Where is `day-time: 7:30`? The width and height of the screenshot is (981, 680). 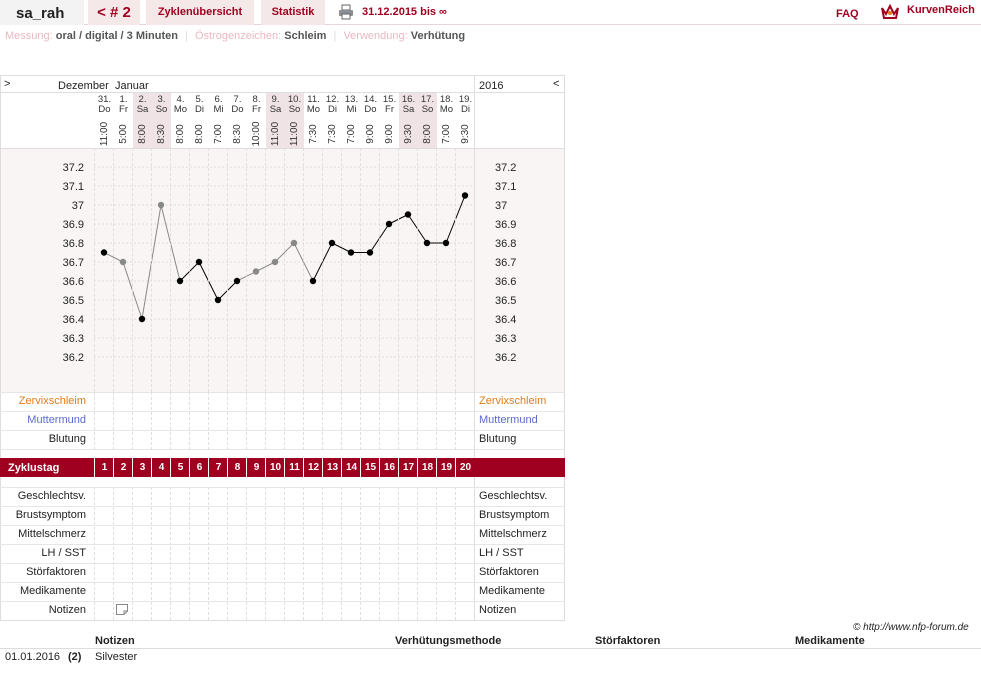
day-time: 7:30 is located at coordinates (332, 133).